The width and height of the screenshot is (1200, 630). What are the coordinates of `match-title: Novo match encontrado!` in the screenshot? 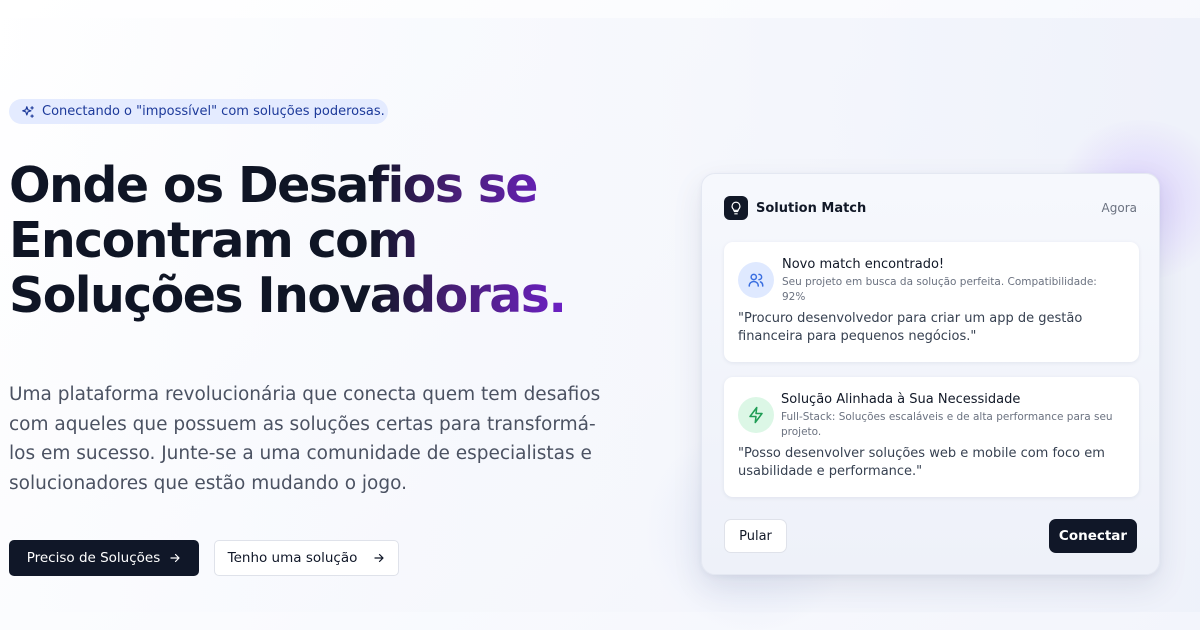 It's located at (863, 264).